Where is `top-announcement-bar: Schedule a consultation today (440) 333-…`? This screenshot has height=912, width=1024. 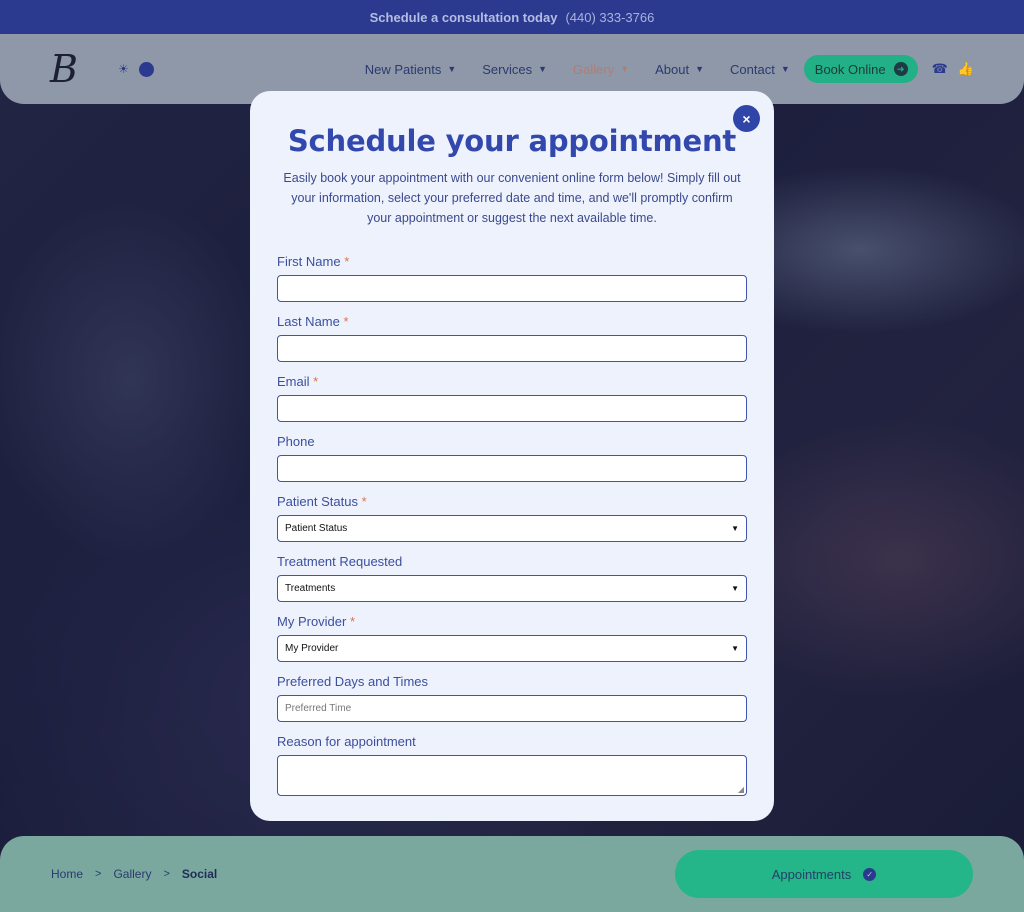
top-announcement-bar: Schedule a consultation today (440) 333-… is located at coordinates (512, 17).